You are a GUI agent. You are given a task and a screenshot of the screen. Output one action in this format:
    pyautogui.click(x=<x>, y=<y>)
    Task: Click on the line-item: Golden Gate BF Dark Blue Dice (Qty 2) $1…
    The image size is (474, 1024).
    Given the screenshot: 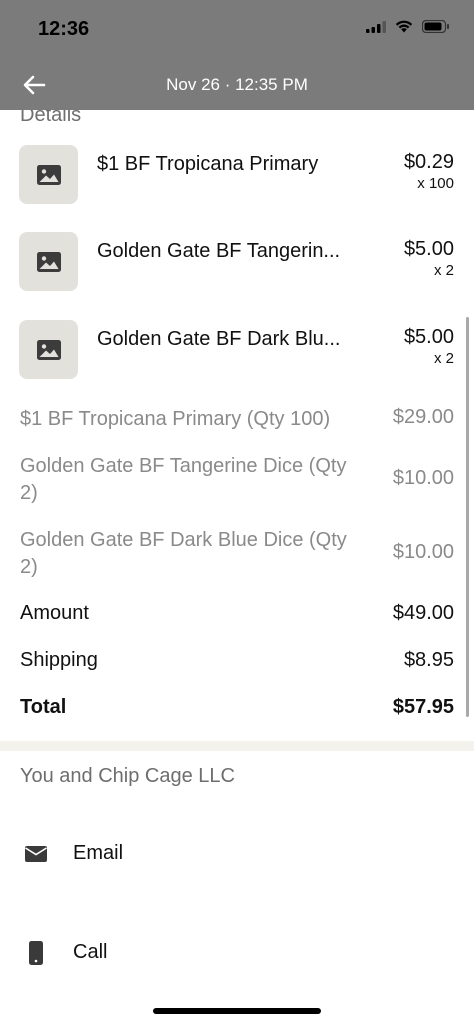 What is the action you would take?
    pyautogui.click(x=237, y=555)
    